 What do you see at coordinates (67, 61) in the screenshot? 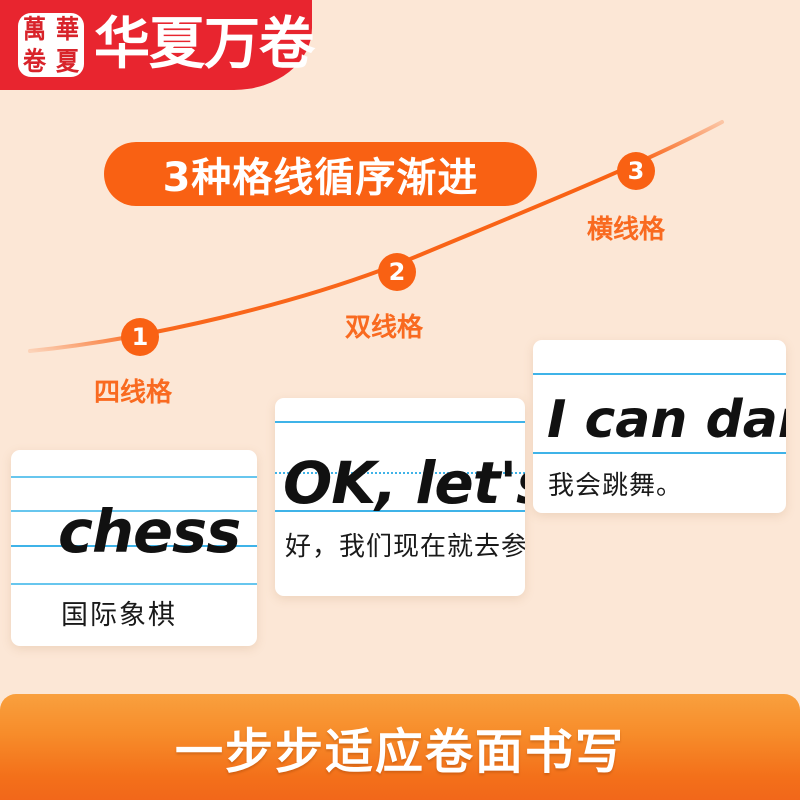
I see `seal-char-4: 夏` at bounding box center [67, 61].